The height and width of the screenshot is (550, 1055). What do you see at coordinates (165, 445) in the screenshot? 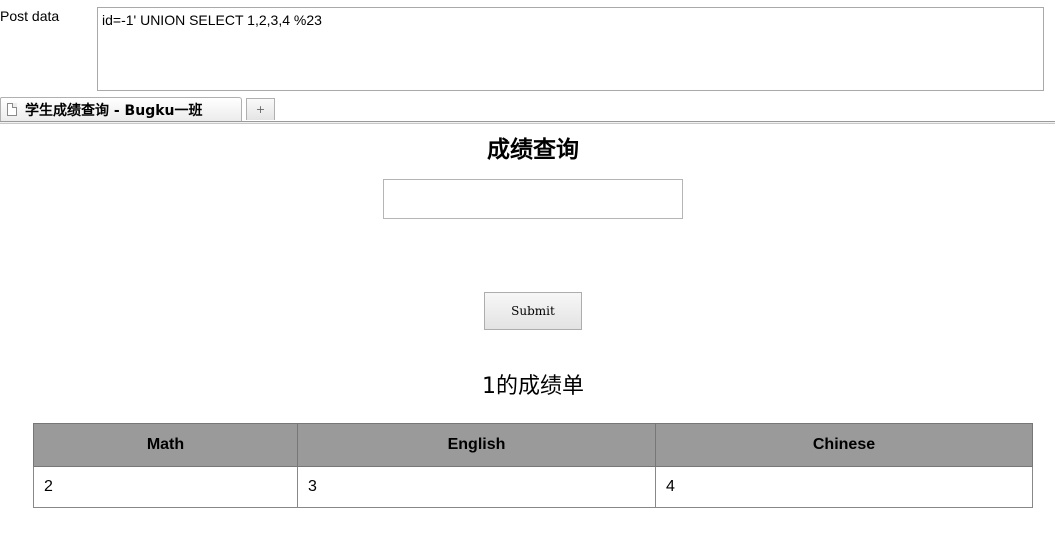
I see `column-header-math: Math` at bounding box center [165, 445].